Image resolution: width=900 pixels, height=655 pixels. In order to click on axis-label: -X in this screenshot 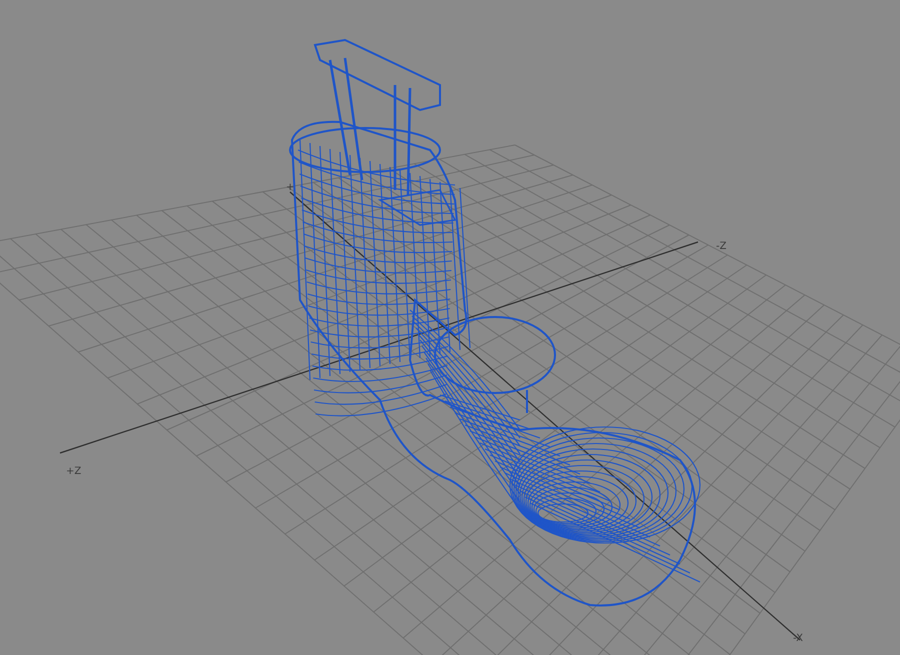, I will do `click(798, 639)`.